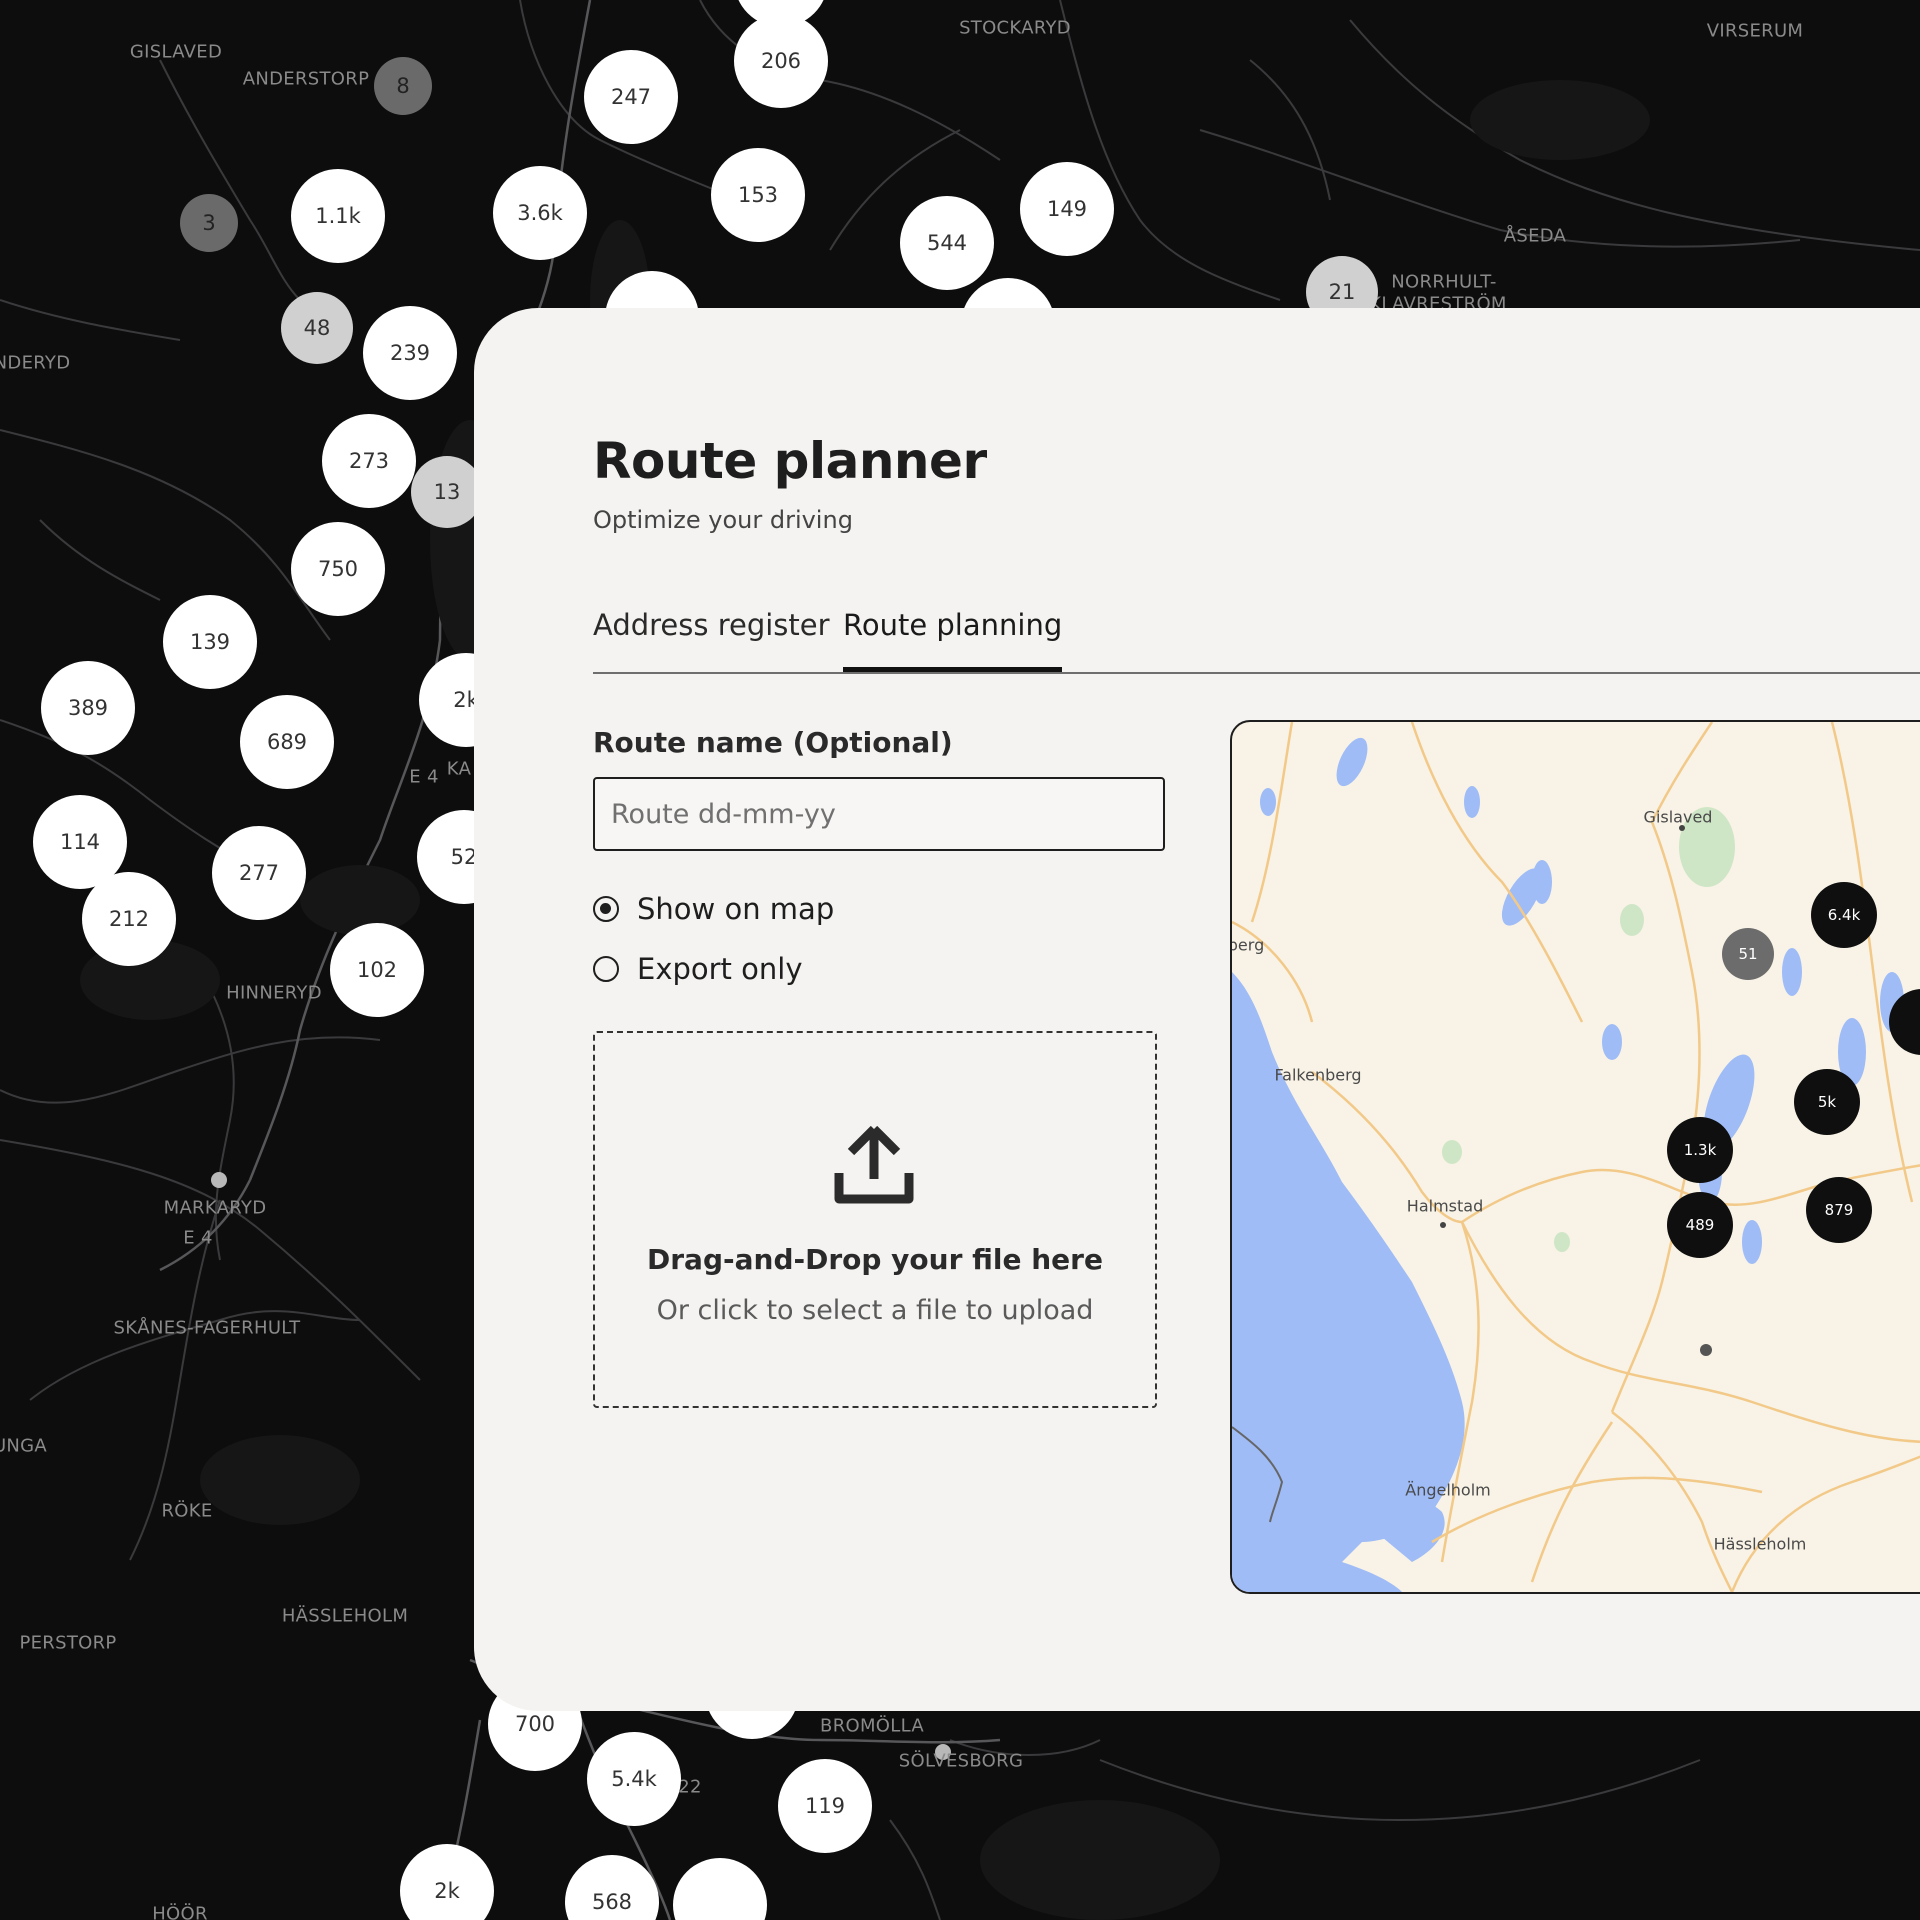 Image resolution: width=1920 pixels, height=1920 pixels. What do you see at coordinates (1256, 641) in the screenshot?
I see `tab-bar: Address register Route planning` at bounding box center [1256, 641].